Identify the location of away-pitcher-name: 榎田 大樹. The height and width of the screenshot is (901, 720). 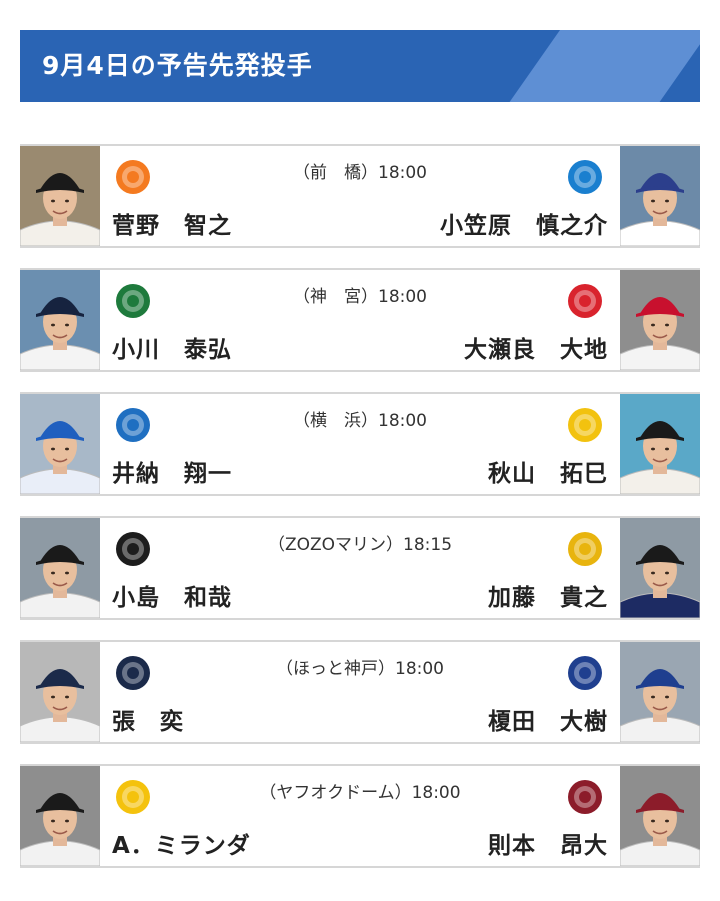
(548, 719).